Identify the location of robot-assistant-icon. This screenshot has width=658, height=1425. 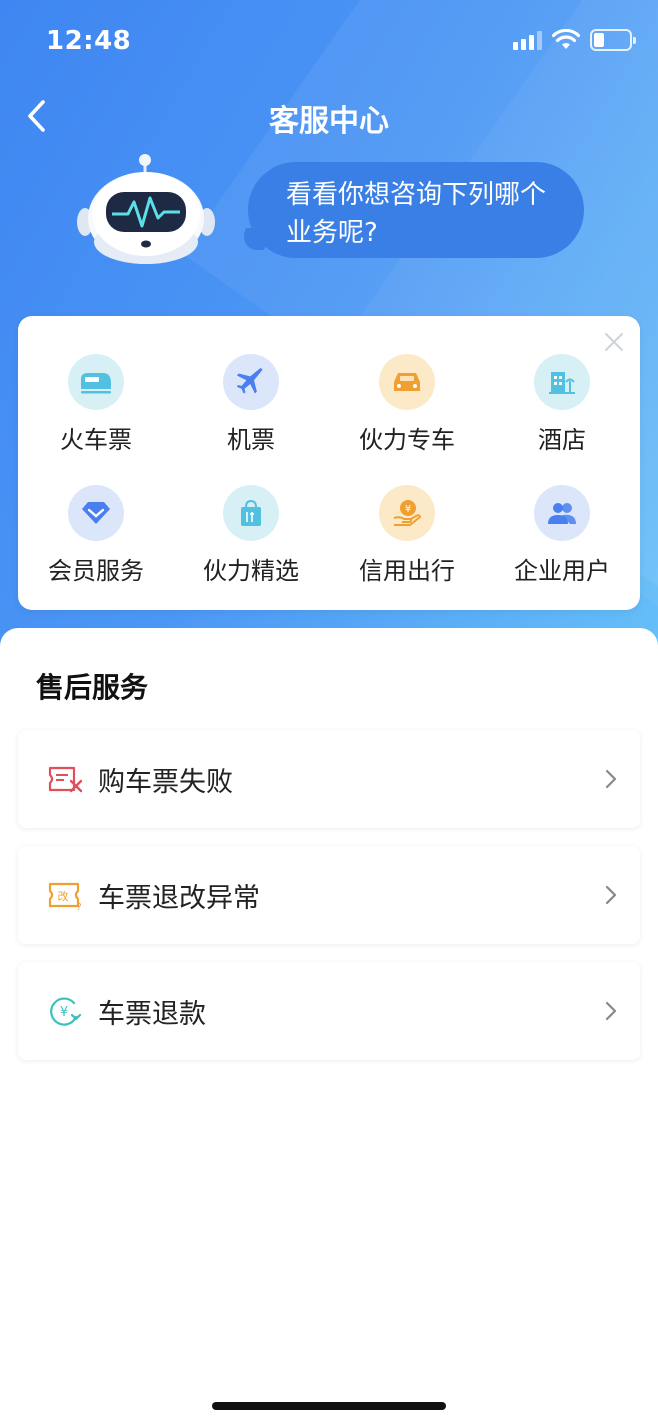
(146, 209).